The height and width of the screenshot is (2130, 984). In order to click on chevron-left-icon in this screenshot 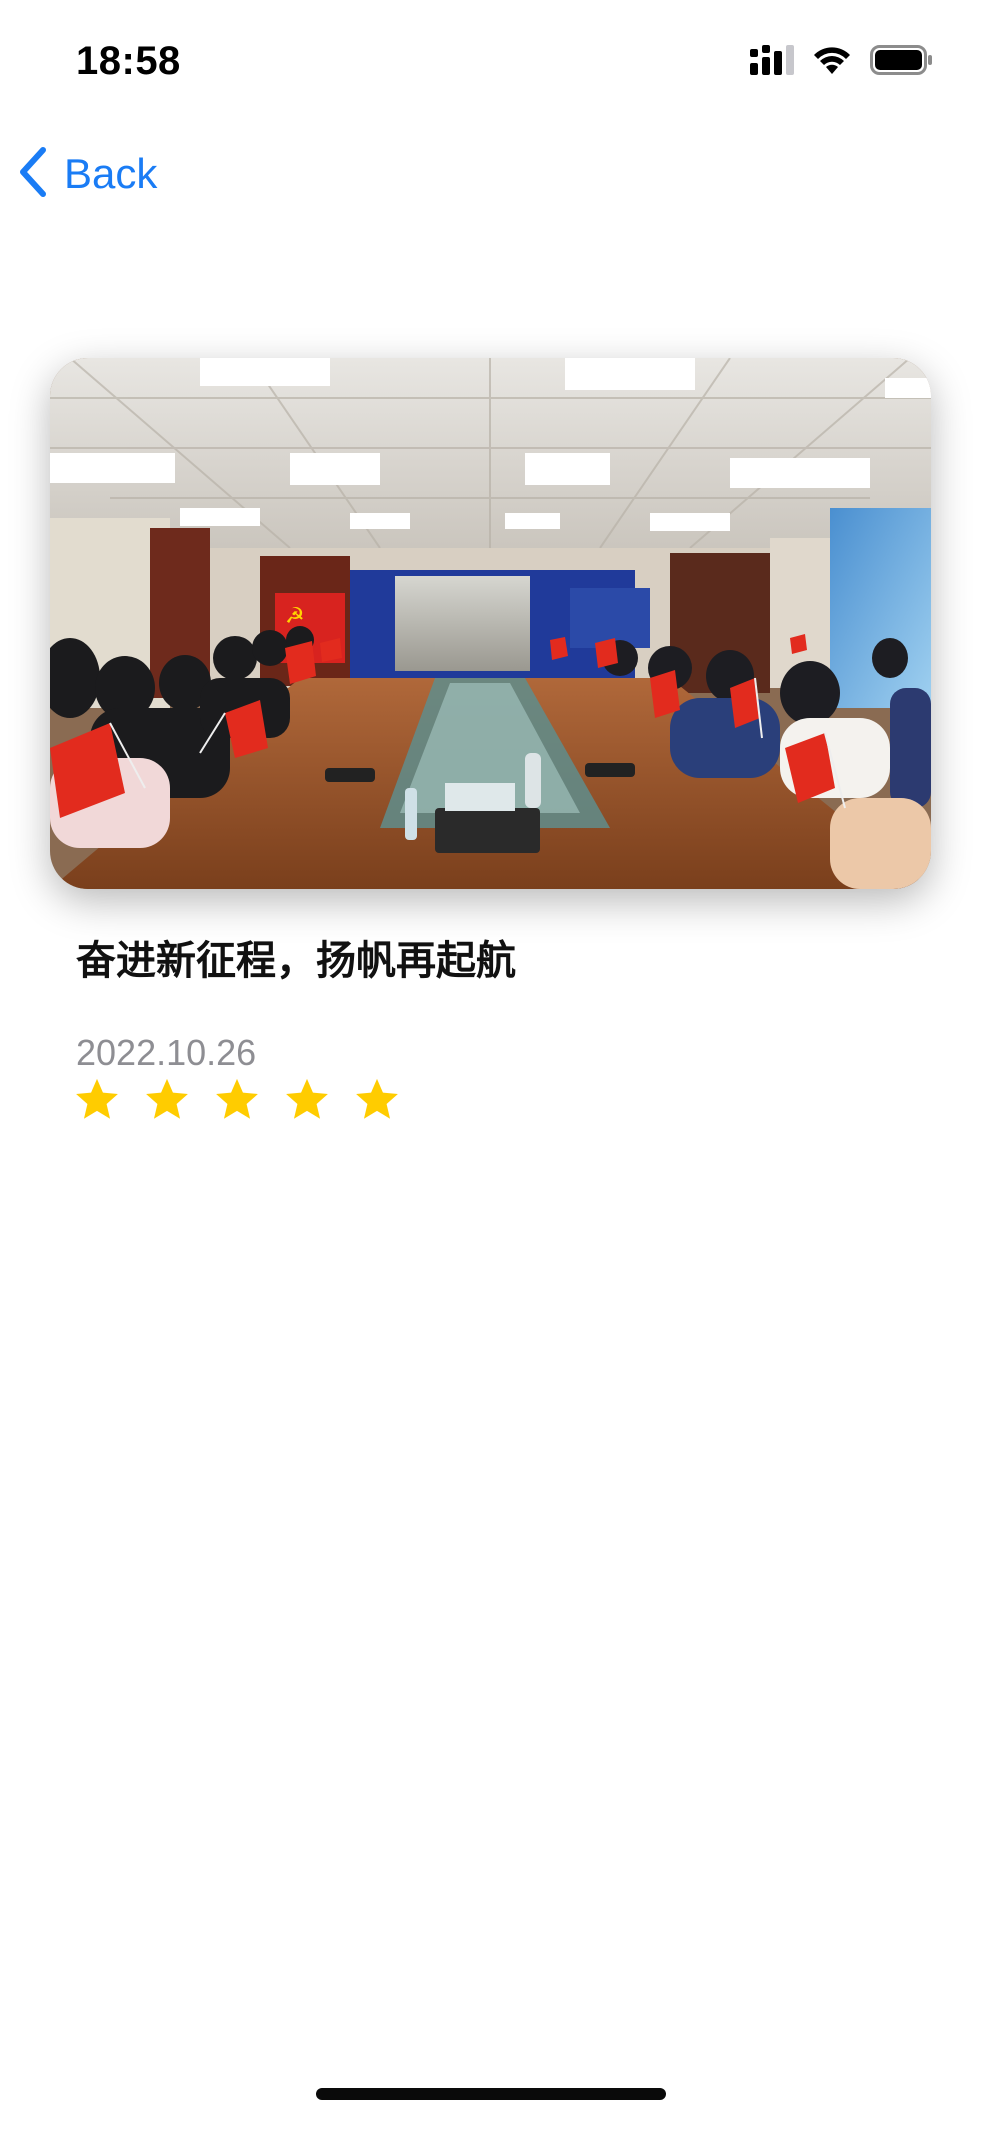, I will do `click(33, 174)`.